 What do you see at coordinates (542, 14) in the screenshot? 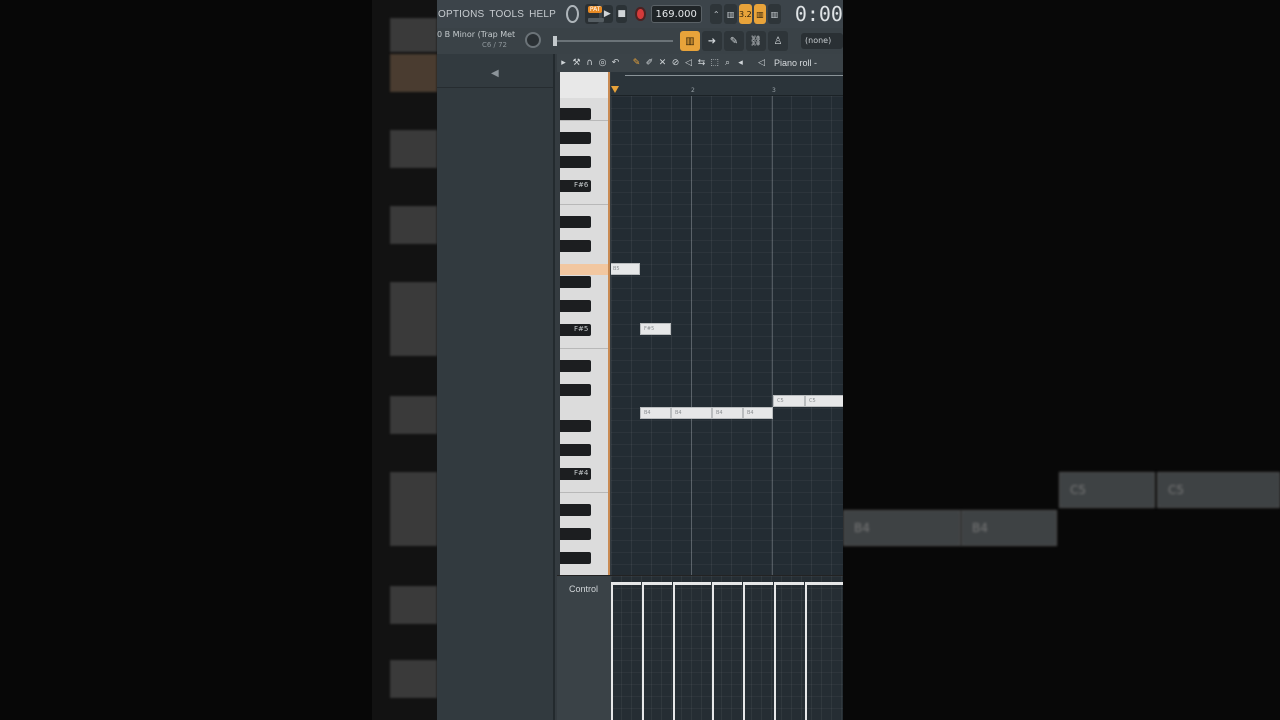
I see `menu-help: HELP` at bounding box center [542, 14].